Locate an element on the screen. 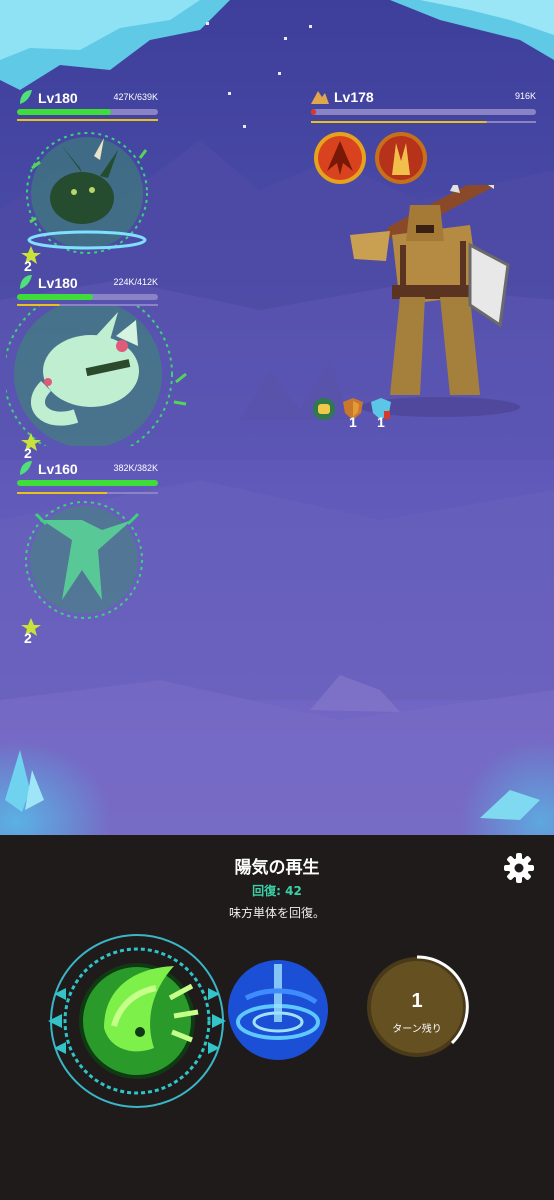 The image size is (554, 1200). ally-3-charge-bar is located at coordinates (87, 493).